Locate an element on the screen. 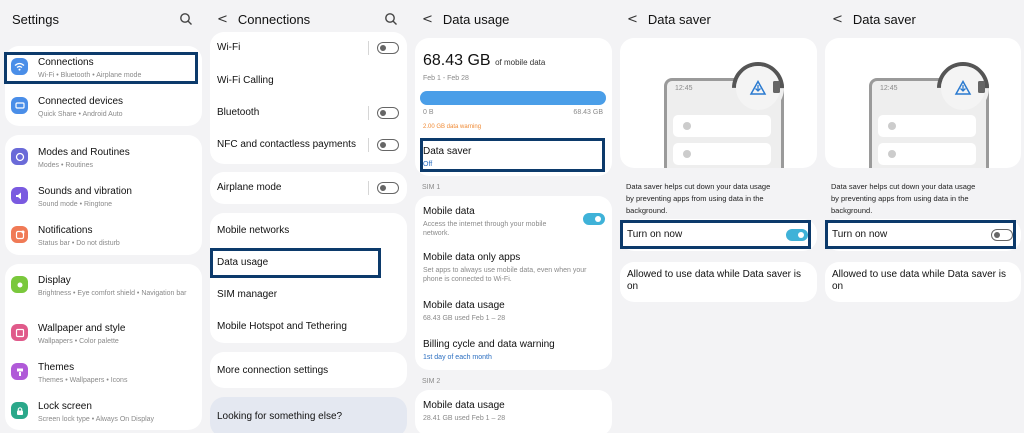  settings-item-notifications: Notifications Status bar • Do not disturb is located at coordinates (106, 236).